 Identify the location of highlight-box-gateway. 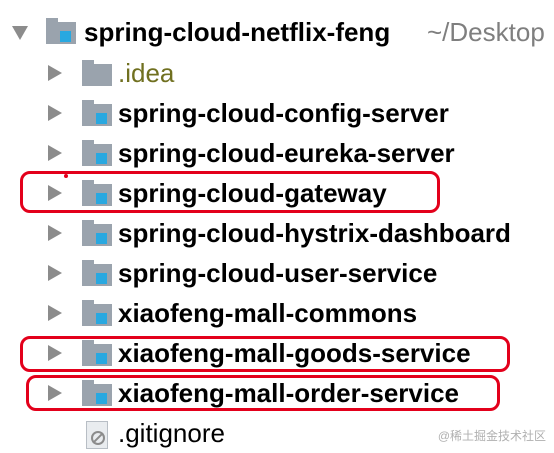
(230, 192).